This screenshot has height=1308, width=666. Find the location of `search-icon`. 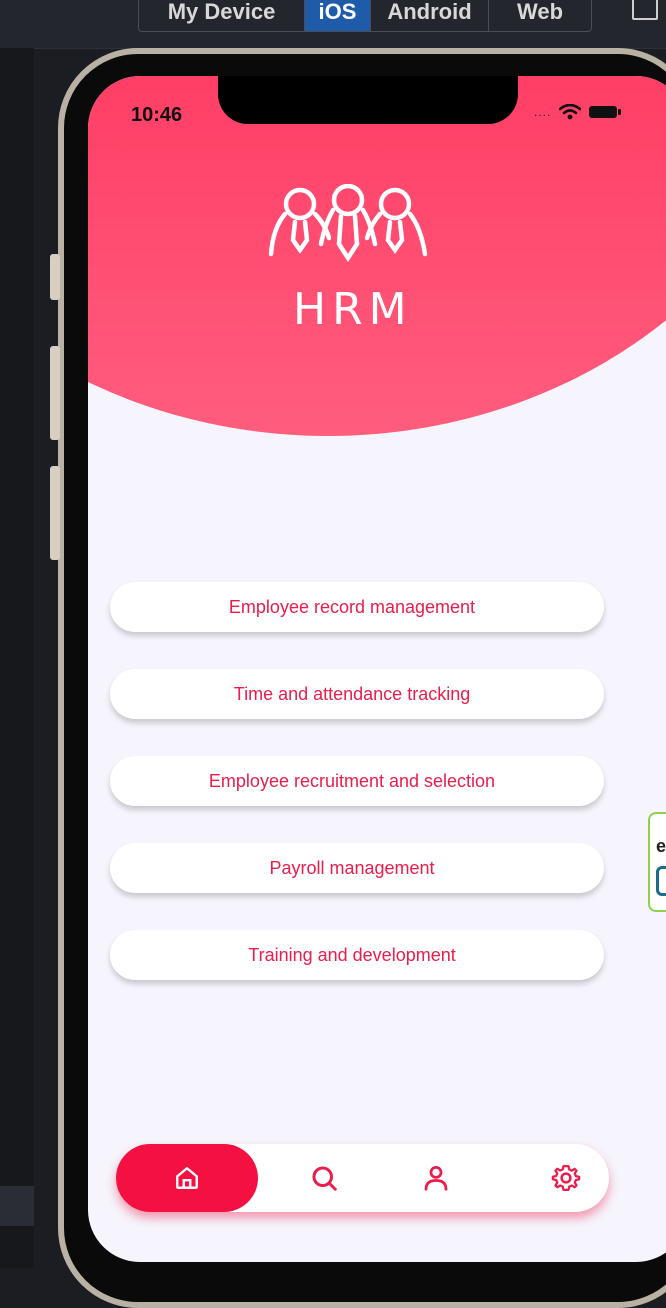

search-icon is located at coordinates (324, 1178).